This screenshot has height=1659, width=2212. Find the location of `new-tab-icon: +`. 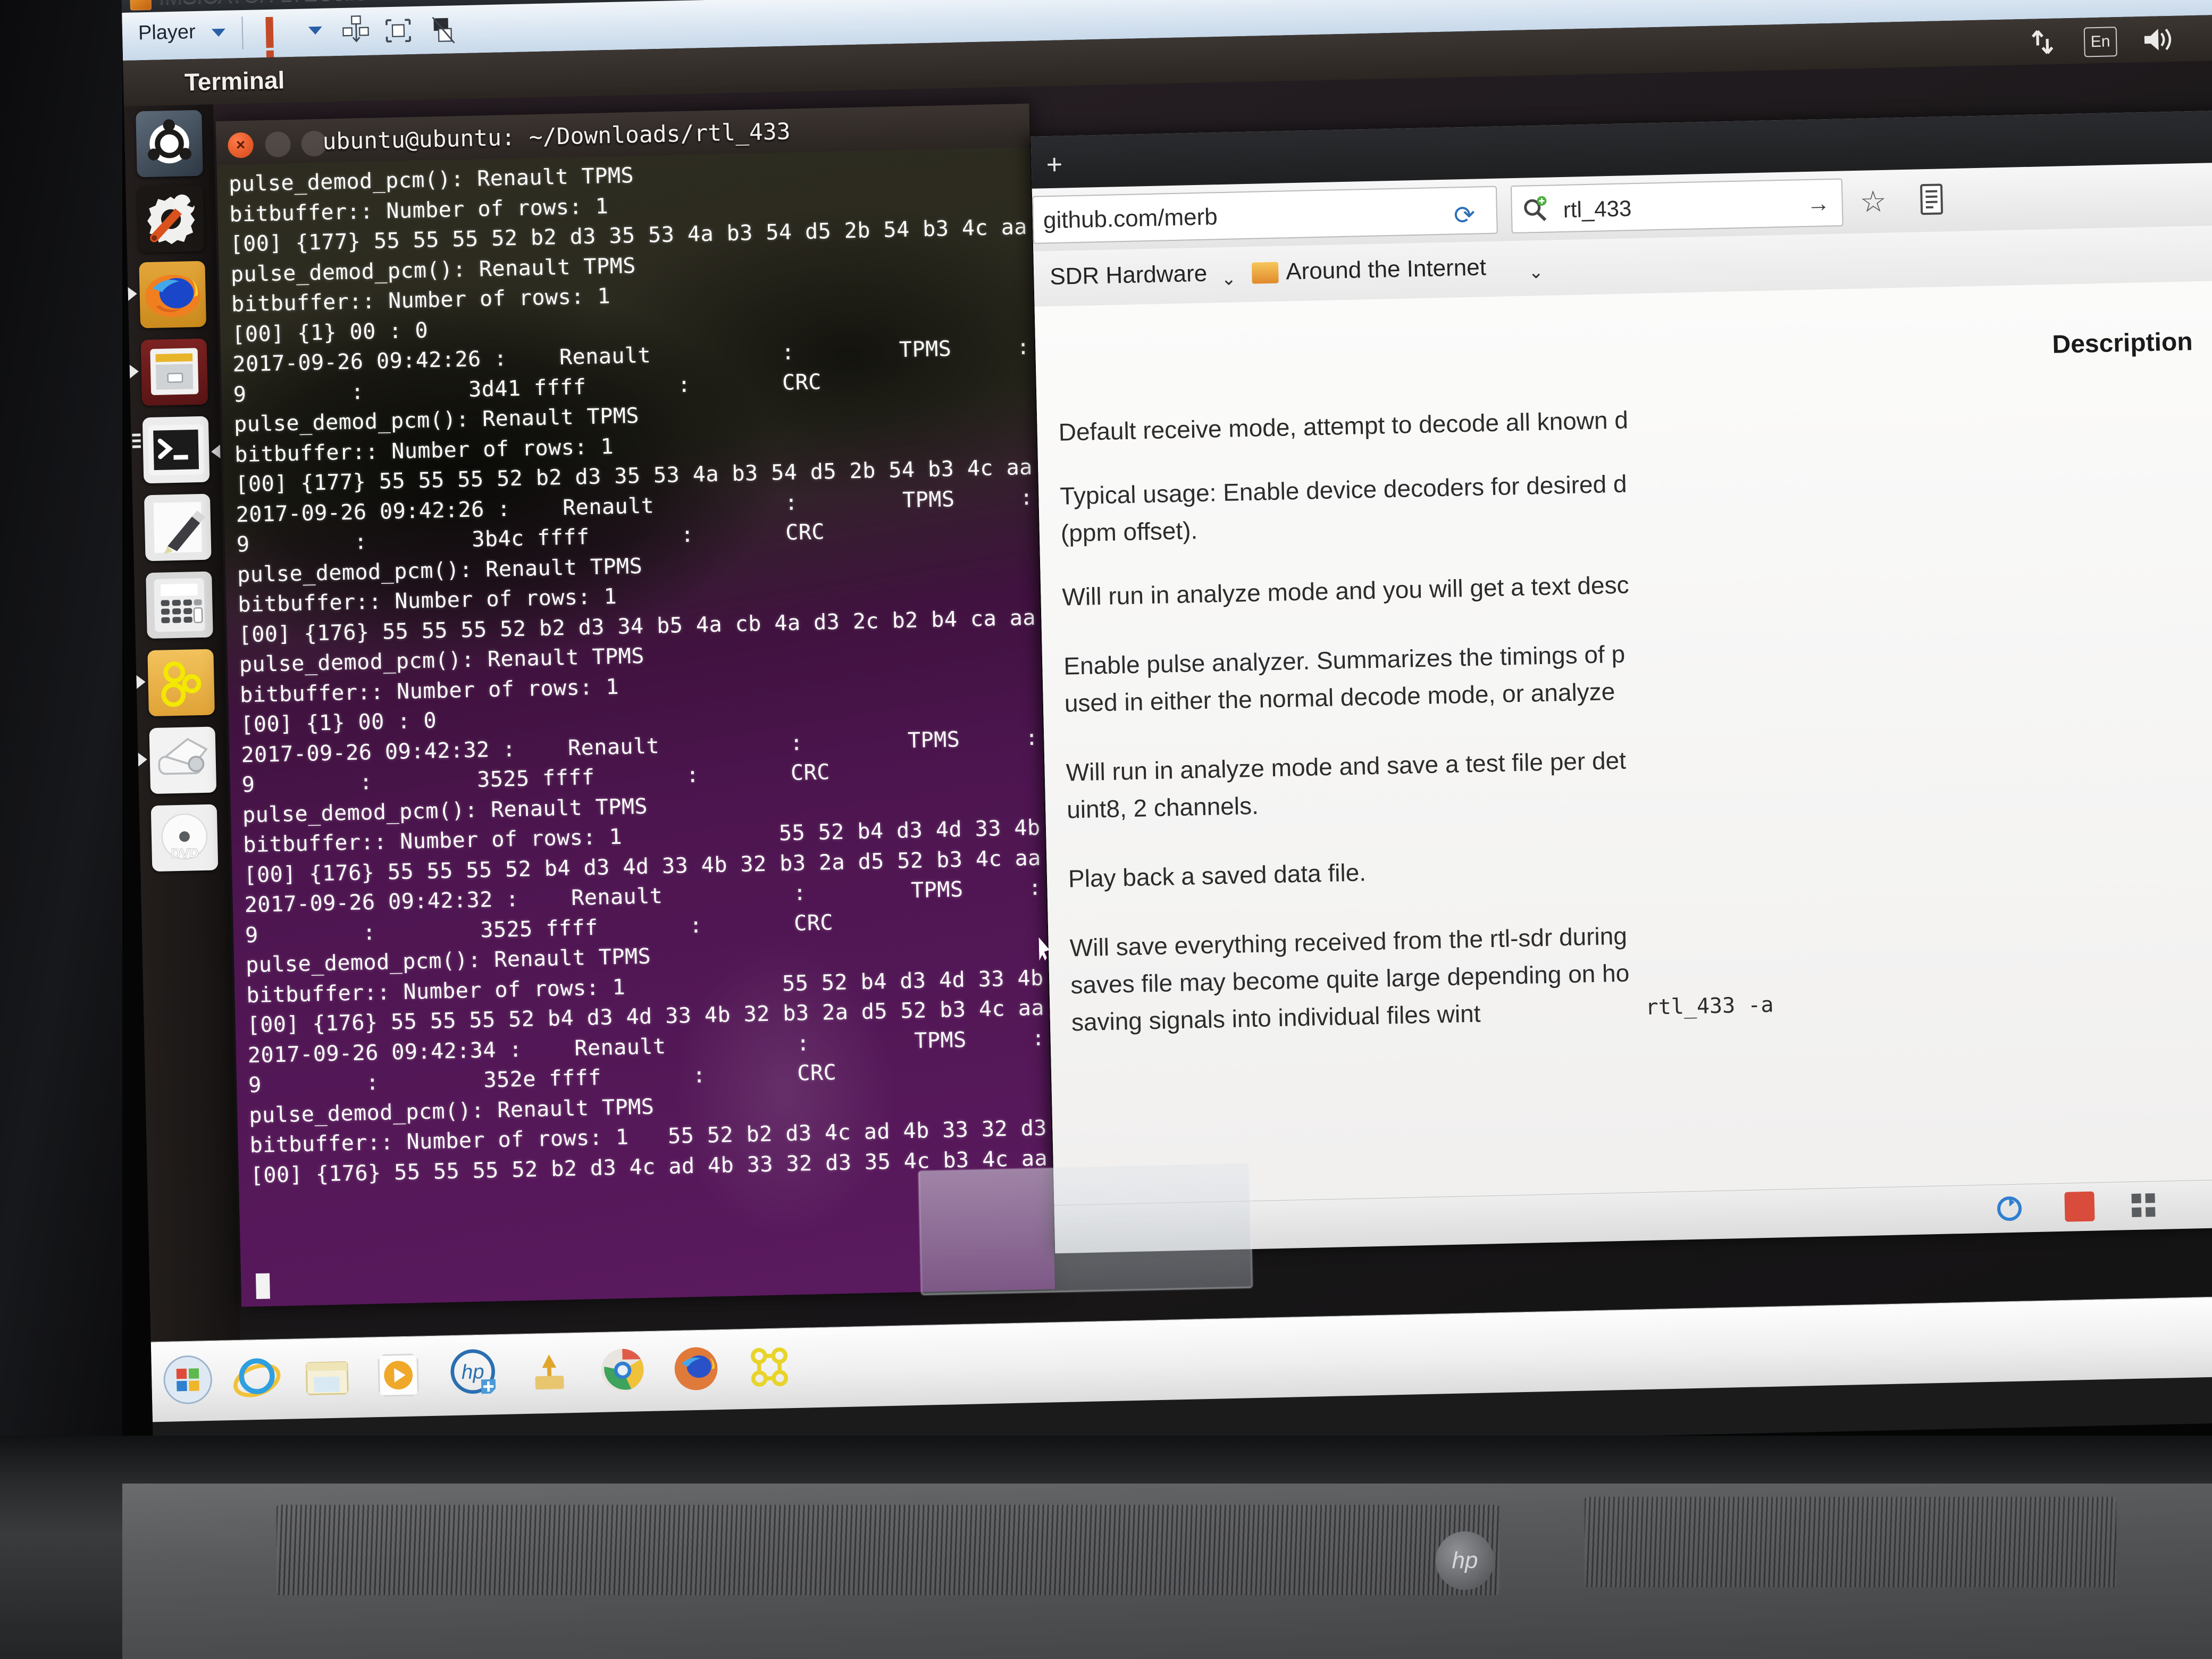

new-tab-icon: + is located at coordinates (1054, 164).